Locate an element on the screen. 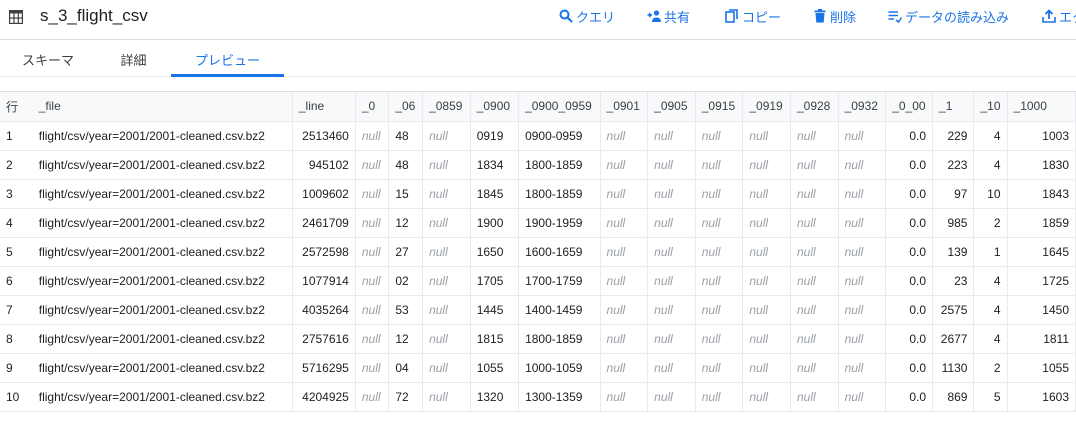 Image resolution: width=1076 pixels, height=422 pixels. table-cell: 0900-0959 is located at coordinates (559, 136).